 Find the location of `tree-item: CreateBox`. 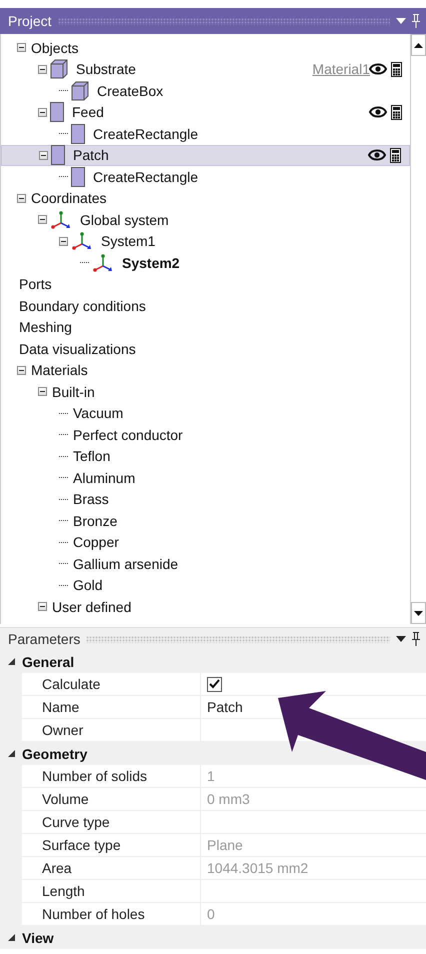

tree-item: CreateBox is located at coordinates (130, 90).